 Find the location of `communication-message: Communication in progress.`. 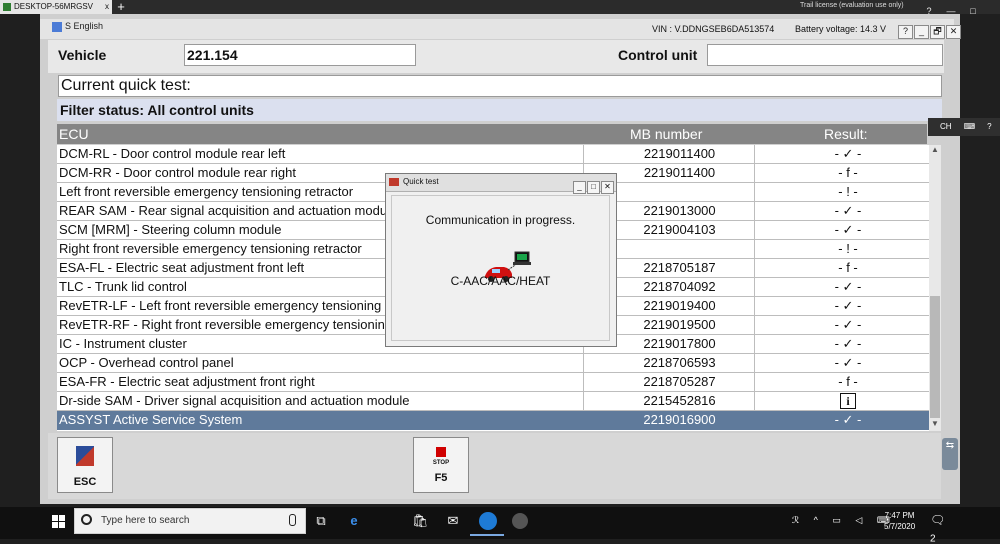

communication-message: Communication in progress. is located at coordinates (500, 220).